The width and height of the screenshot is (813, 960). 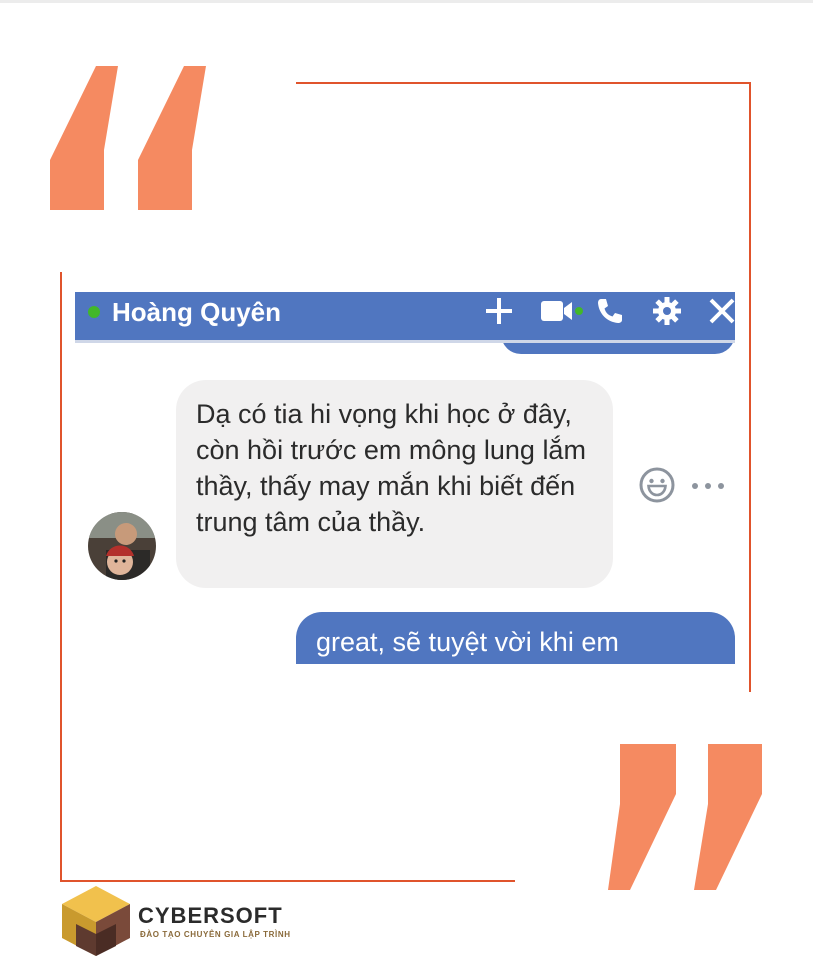 I want to click on frame-line-left, so click(x=61, y=577).